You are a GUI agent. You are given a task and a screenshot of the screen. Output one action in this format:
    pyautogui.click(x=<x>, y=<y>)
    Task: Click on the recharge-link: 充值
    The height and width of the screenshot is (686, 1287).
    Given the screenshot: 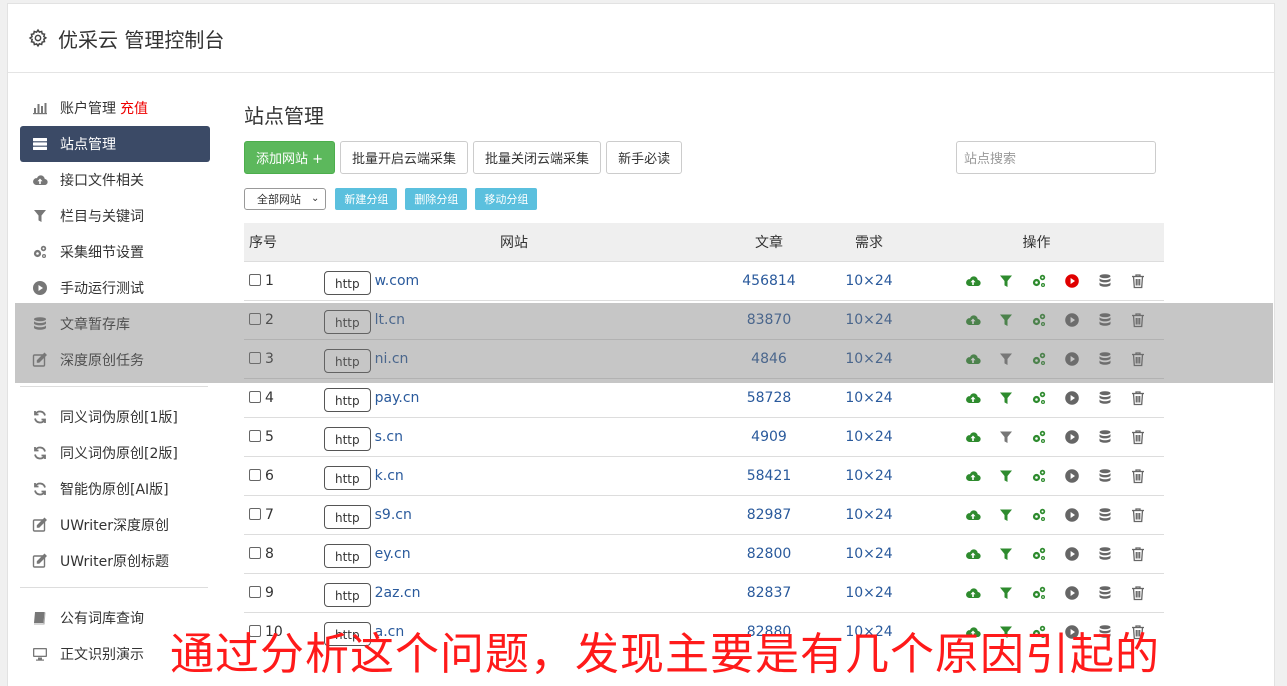 What is the action you would take?
    pyautogui.click(x=134, y=108)
    